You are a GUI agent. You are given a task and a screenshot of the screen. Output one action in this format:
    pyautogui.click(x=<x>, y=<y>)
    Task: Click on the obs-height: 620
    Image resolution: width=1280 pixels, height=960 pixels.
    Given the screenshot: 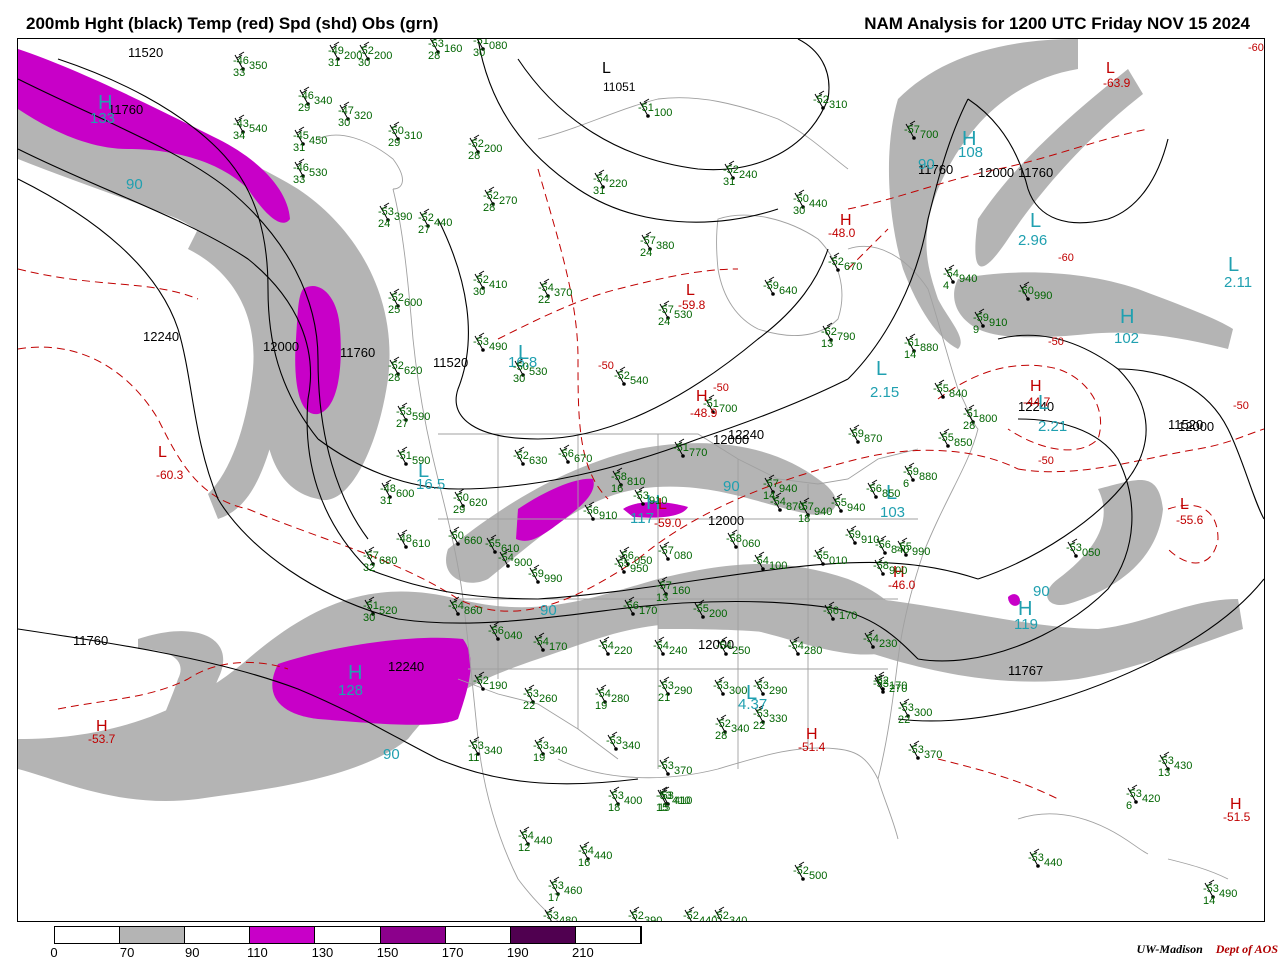 What is the action you would take?
    pyautogui.click(x=413, y=371)
    